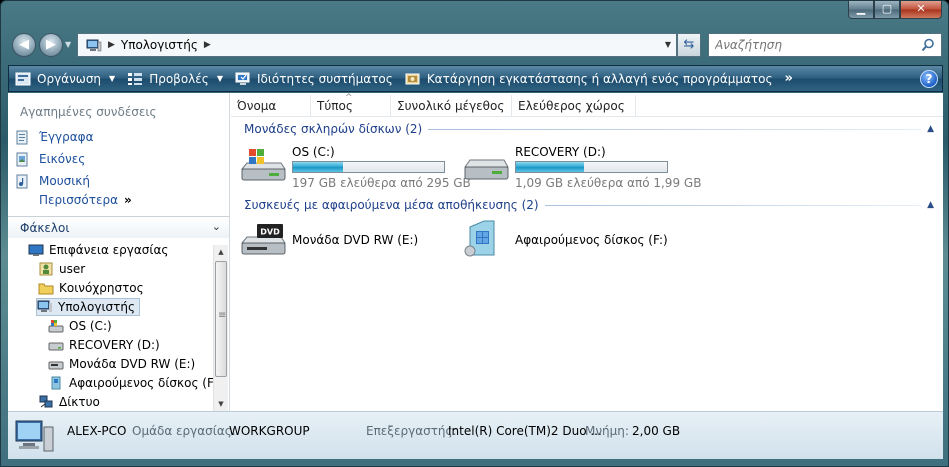 This screenshot has width=949, height=467. I want to click on more-commands-button: », so click(789, 78).